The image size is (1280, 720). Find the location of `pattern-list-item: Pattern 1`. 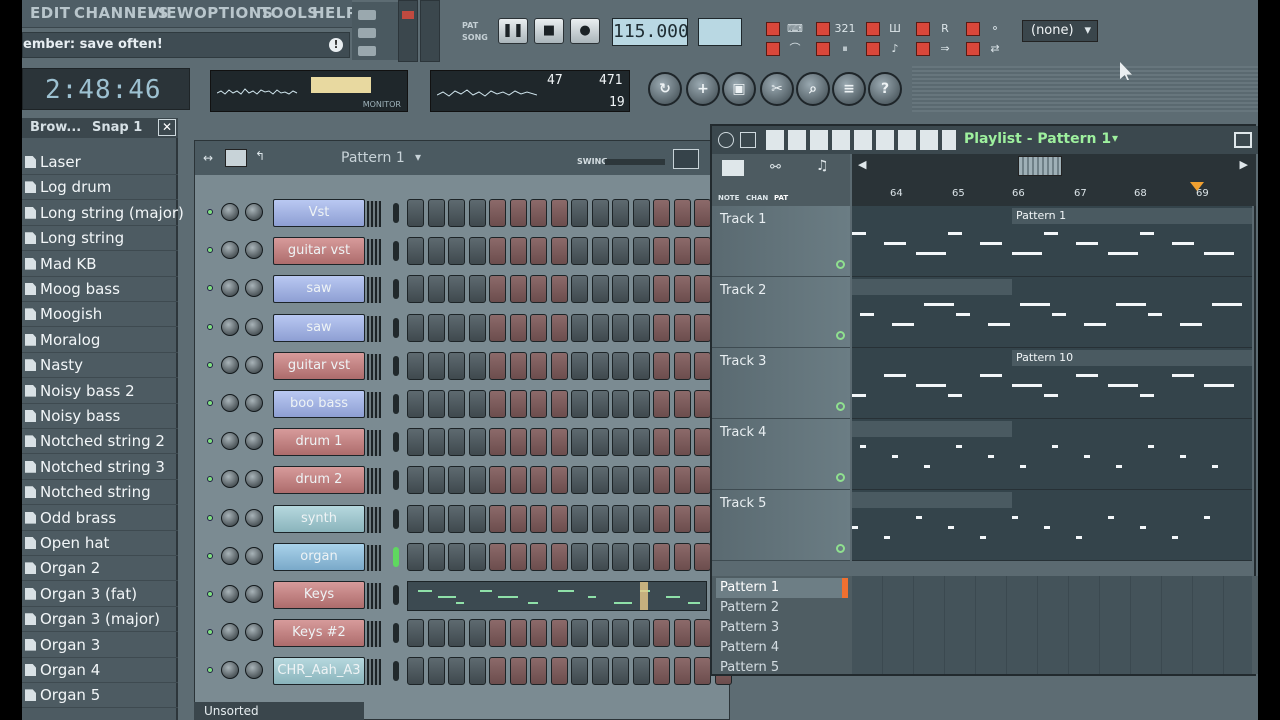

pattern-list-item: Pattern 1 is located at coordinates (779, 588).